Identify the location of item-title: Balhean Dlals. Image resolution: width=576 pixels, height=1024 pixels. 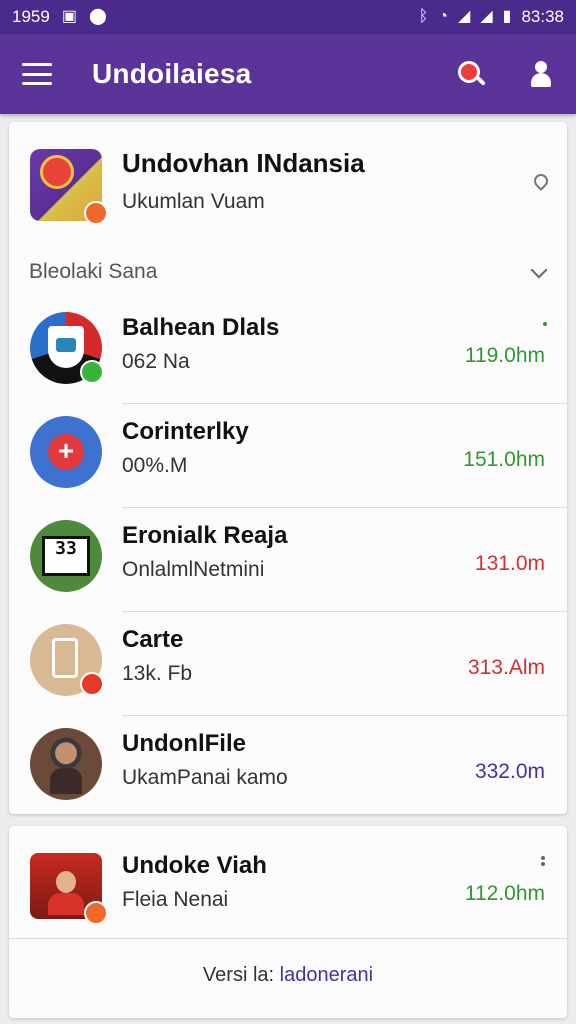
(201, 327).